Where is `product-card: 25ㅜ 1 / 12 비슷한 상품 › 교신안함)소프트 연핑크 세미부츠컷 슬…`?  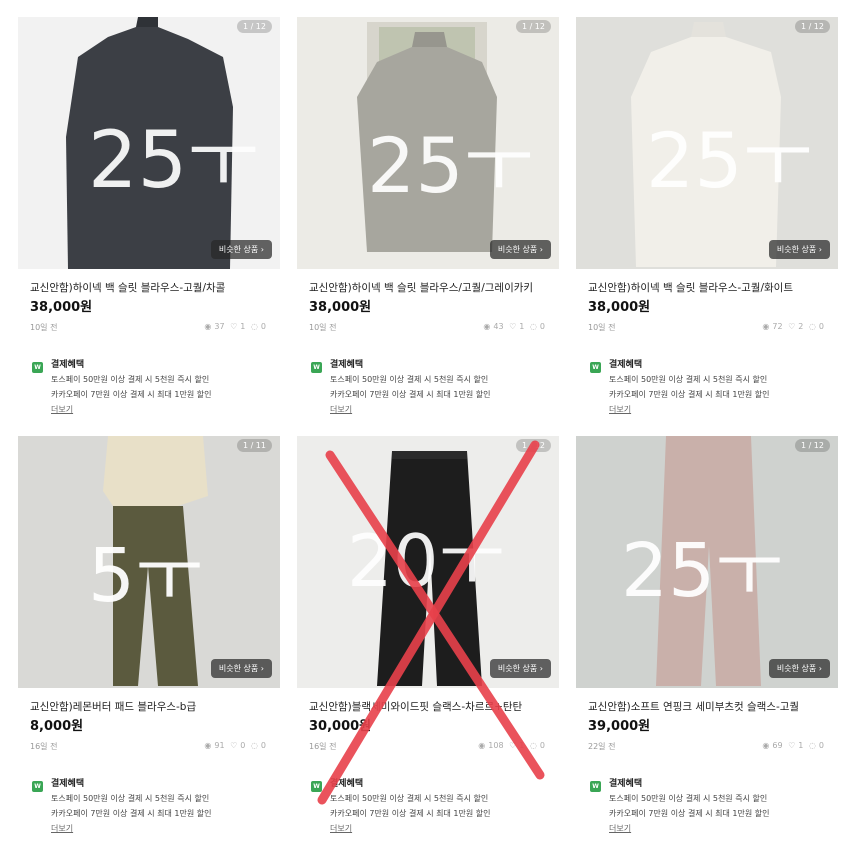
product-card: 25ㅜ 1 / 12 비슷한 상품 › 교신안함)소프트 연핑크 세미부츠컷 슬… is located at coordinates (707, 641).